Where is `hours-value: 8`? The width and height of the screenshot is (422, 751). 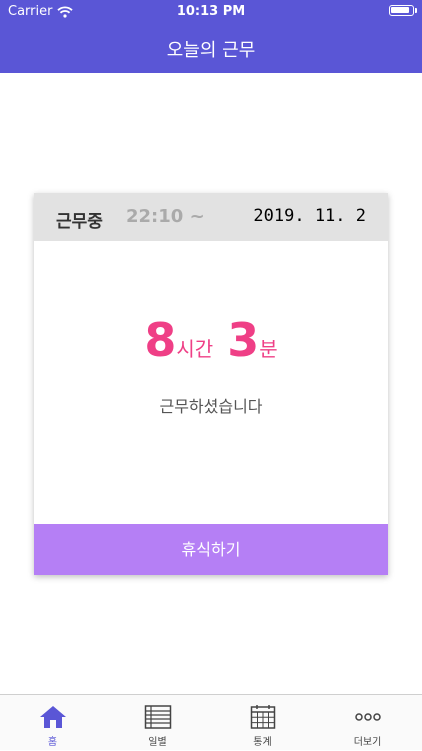
hours-value: 8 is located at coordinates (160, 340).